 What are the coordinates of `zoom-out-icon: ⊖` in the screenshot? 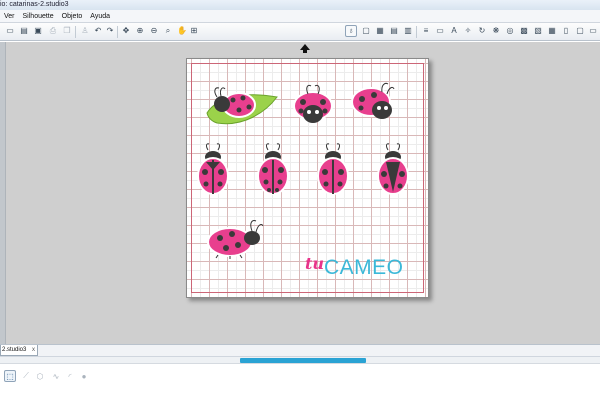 It's located at (154, 31).